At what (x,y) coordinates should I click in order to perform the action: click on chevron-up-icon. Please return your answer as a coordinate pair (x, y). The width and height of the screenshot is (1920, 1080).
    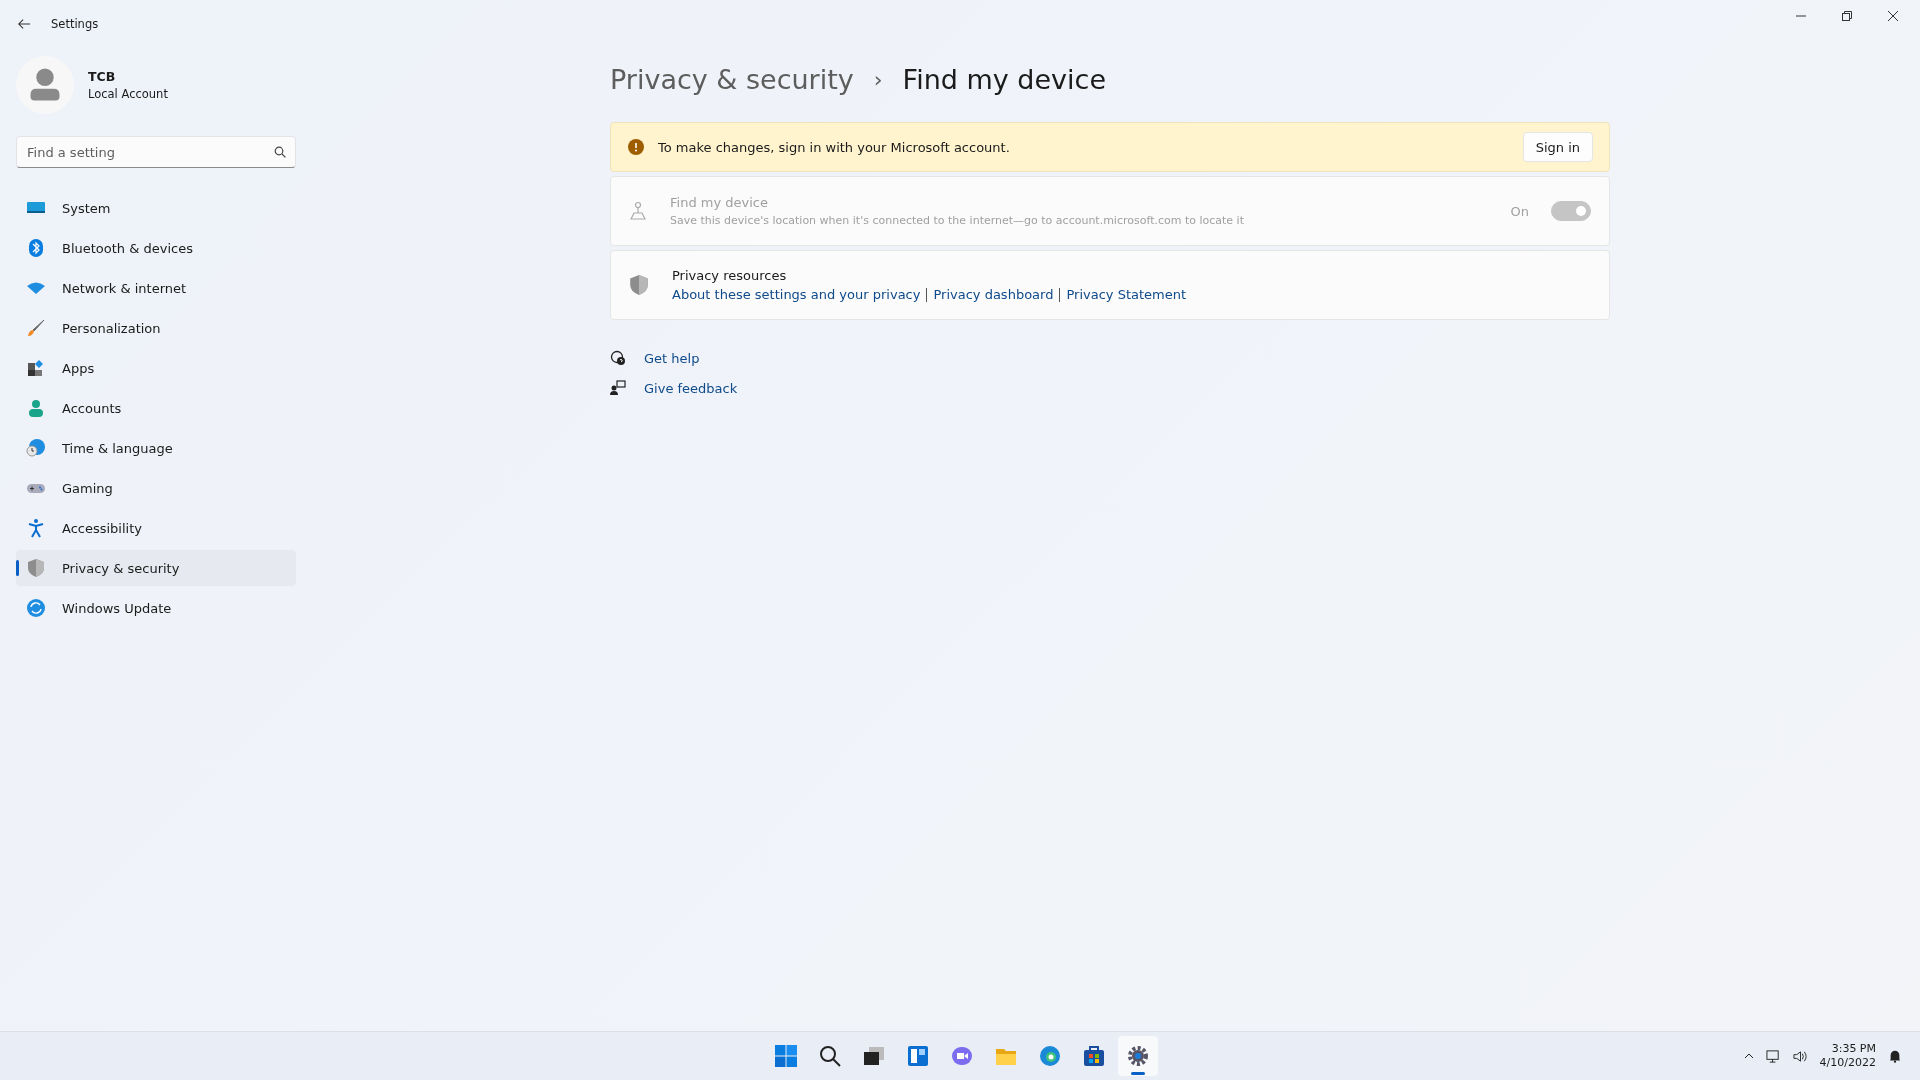
    Looking at the image, I should click on (1748, 1056).